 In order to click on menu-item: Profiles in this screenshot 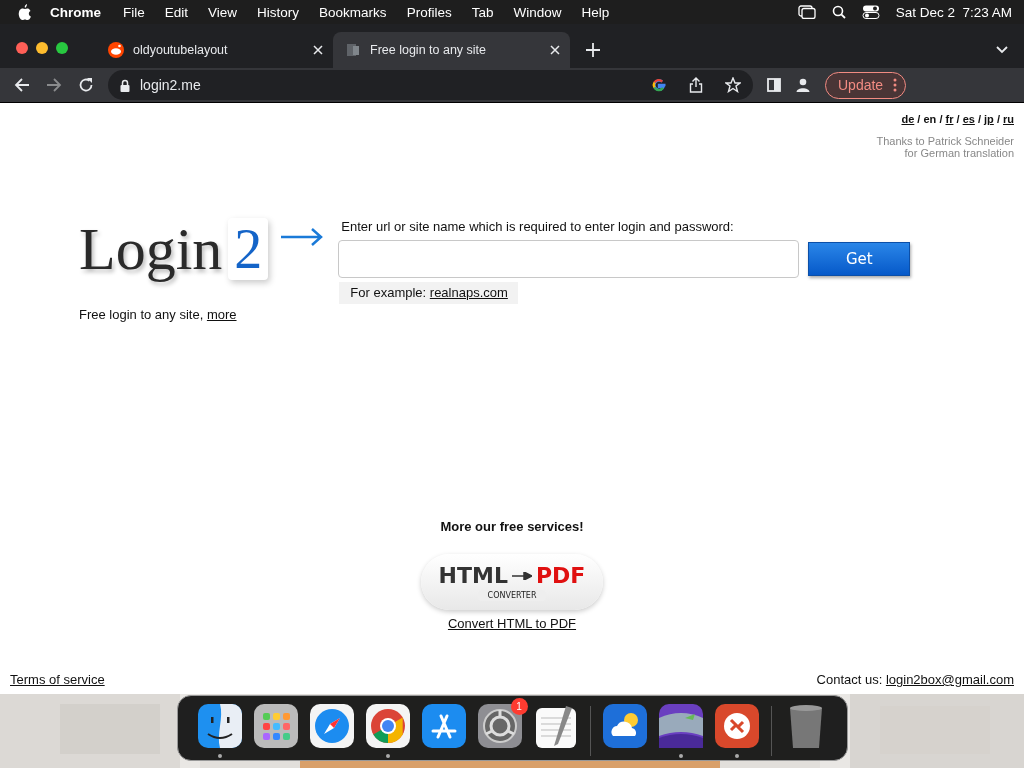, I will do `click(429, 12)`.